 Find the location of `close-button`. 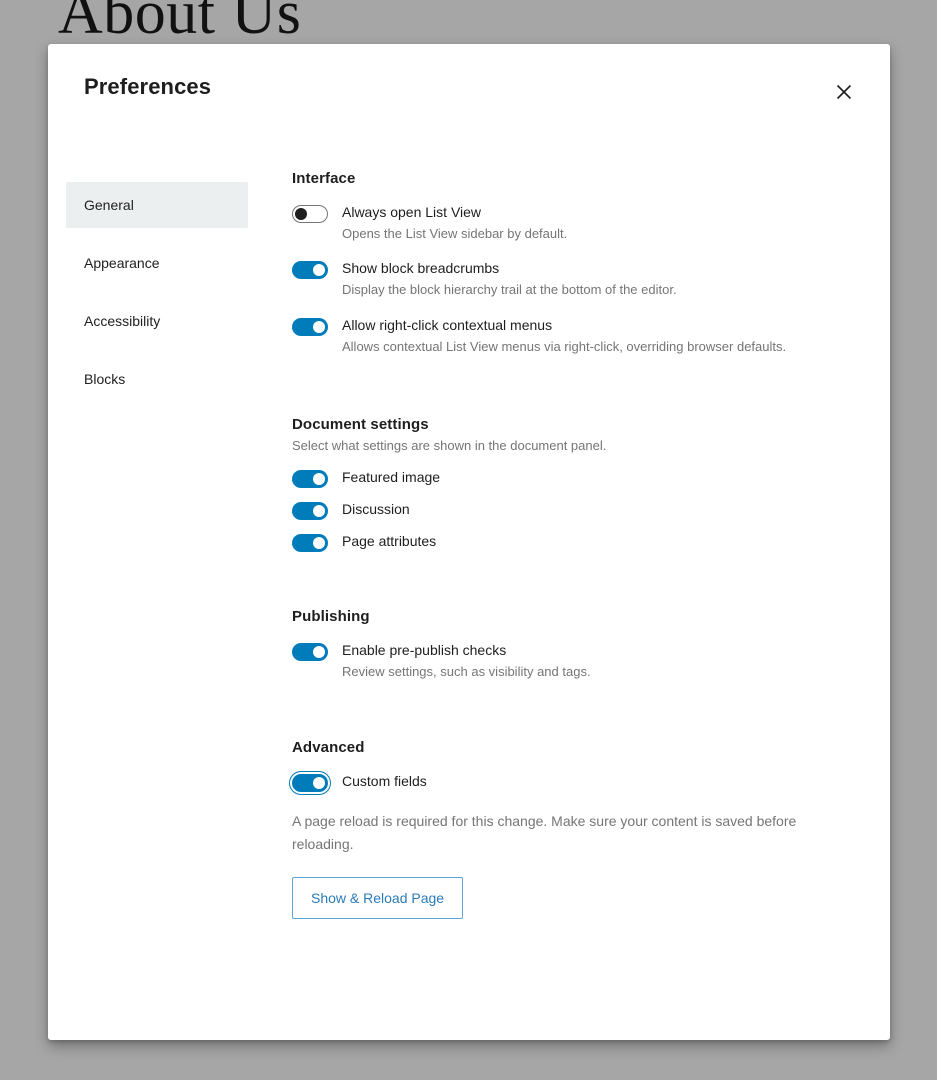

close-button is located at coordinates (844, 92).